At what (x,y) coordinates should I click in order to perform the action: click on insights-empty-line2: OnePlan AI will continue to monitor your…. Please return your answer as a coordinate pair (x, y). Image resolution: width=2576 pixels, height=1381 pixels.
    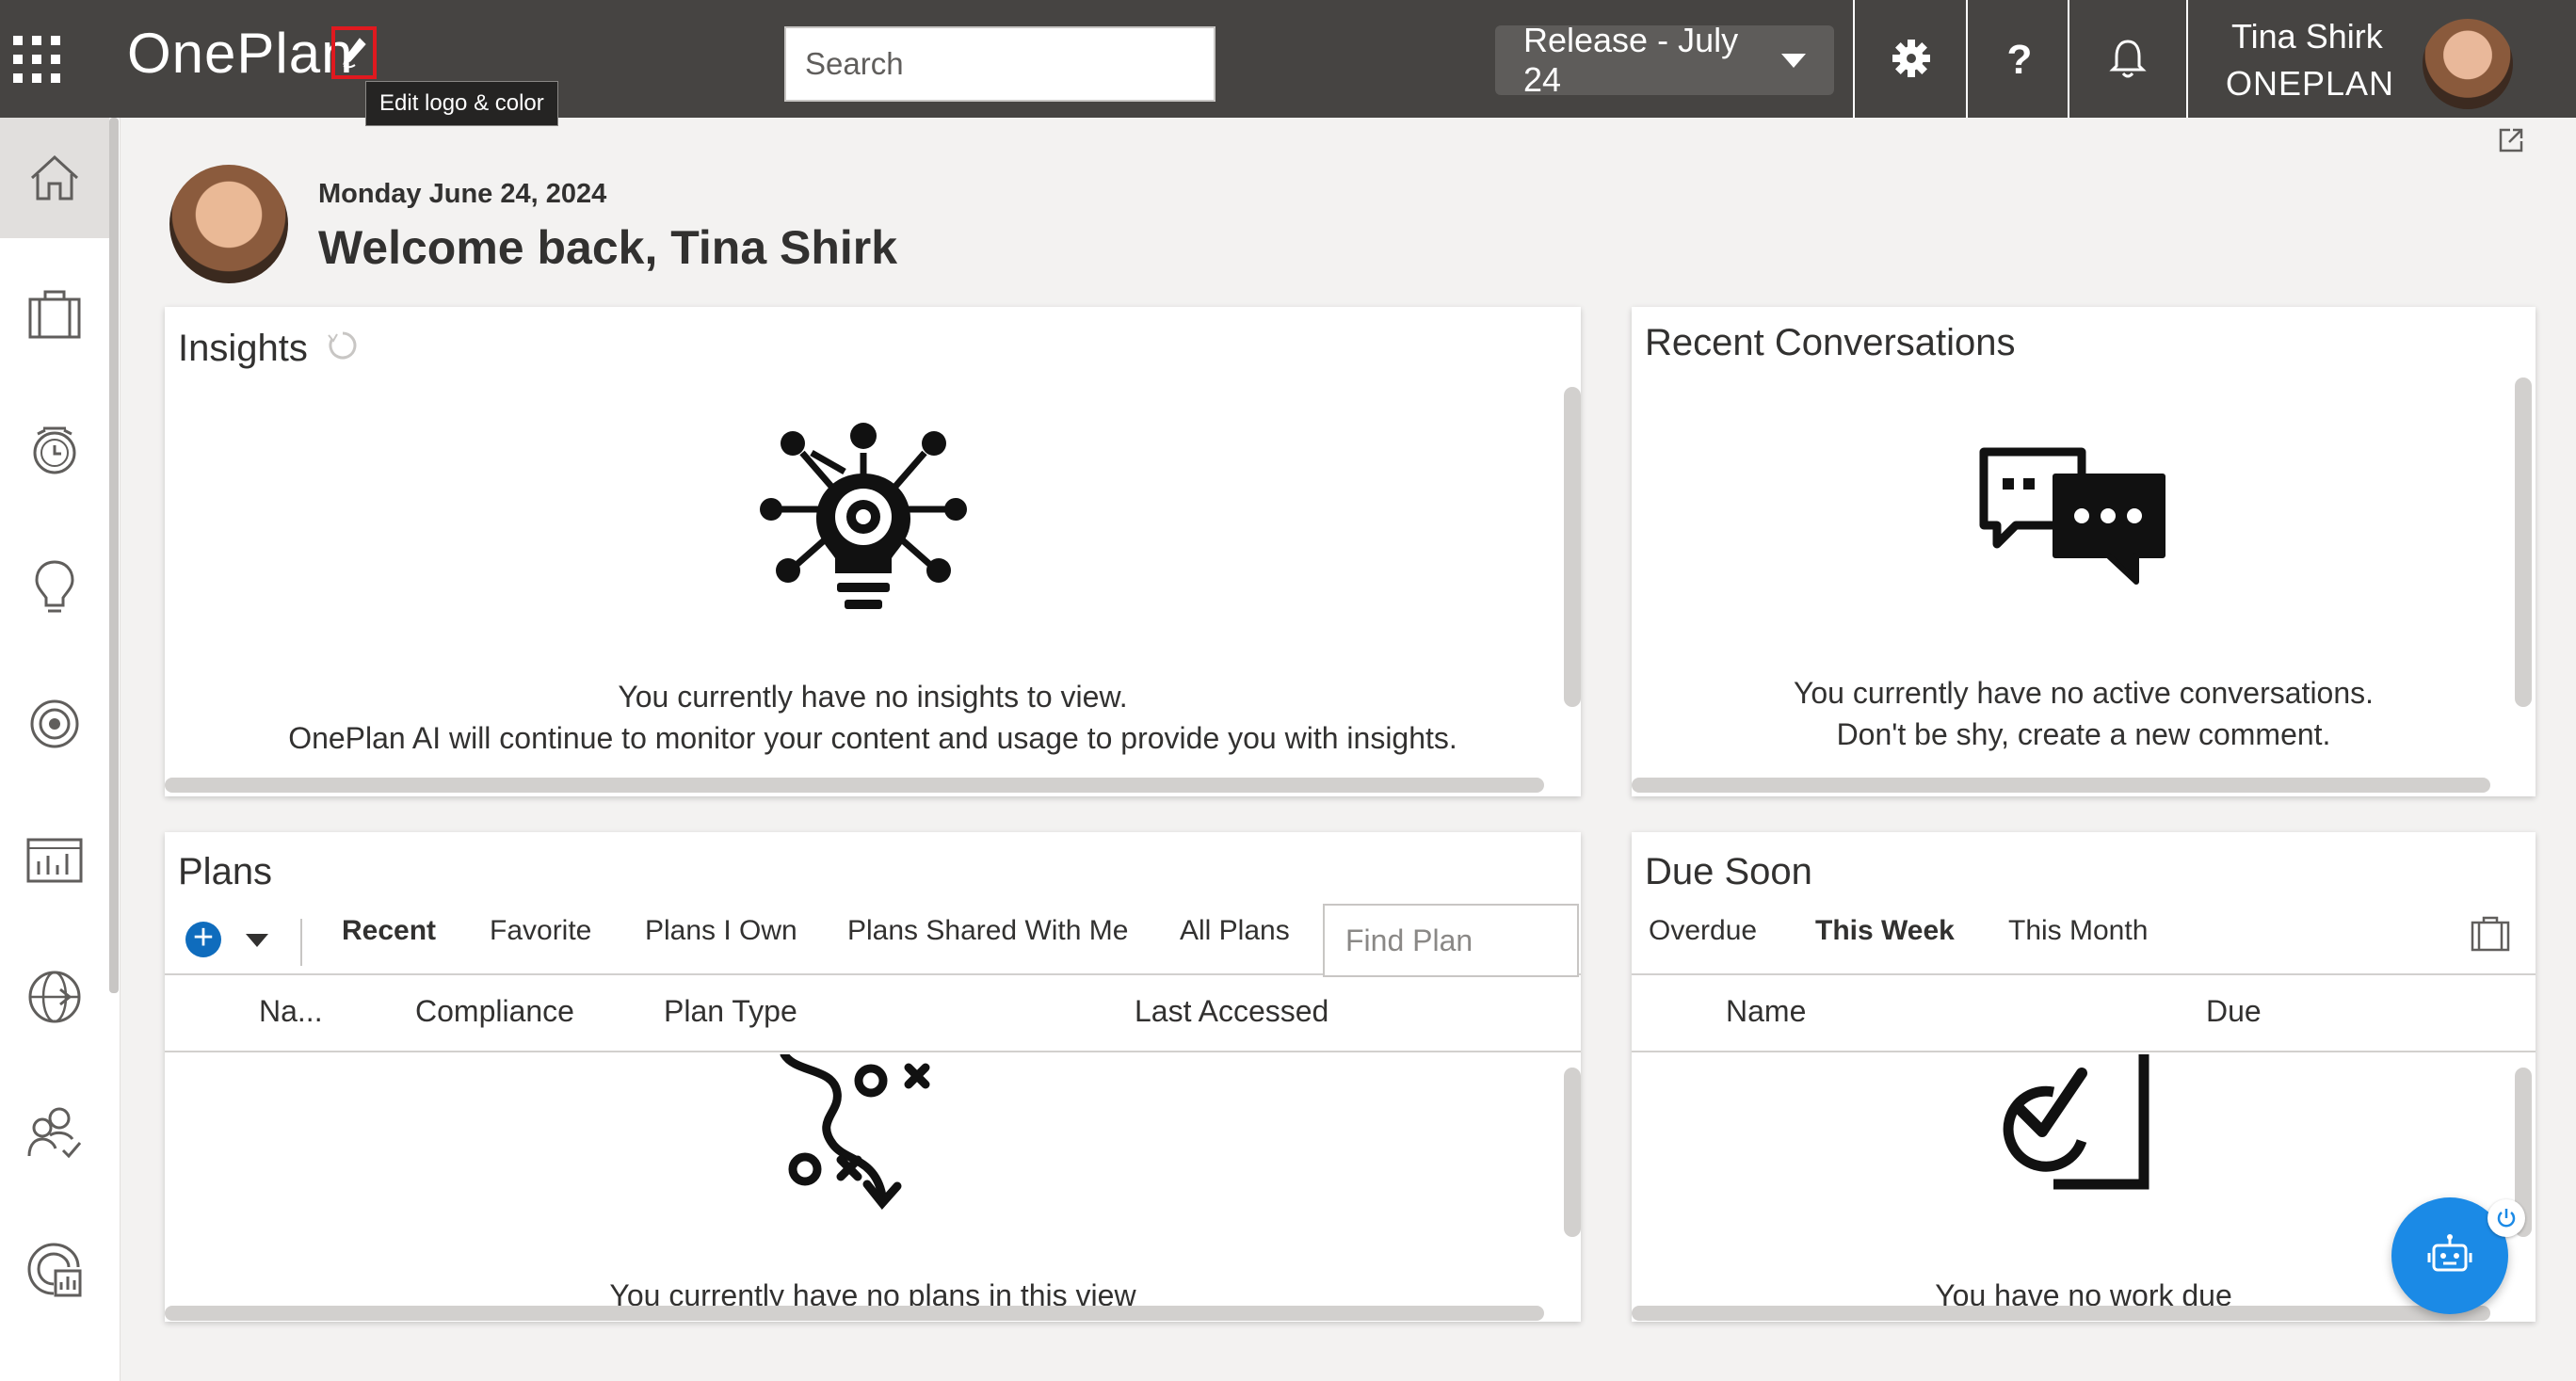
    Looking at the image, I should click on (872, 738).